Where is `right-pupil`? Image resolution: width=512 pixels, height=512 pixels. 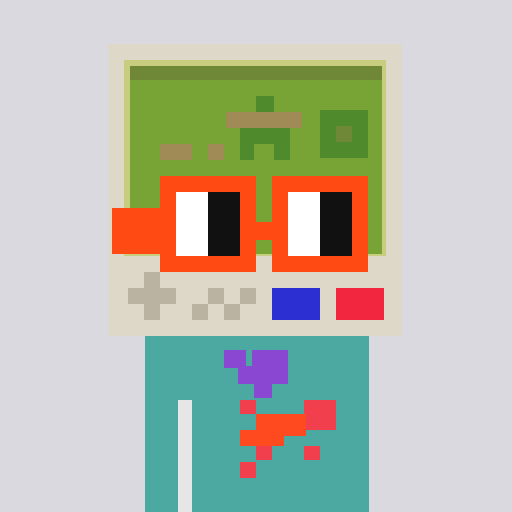
right-pupil is located at coordinates (336, 224).